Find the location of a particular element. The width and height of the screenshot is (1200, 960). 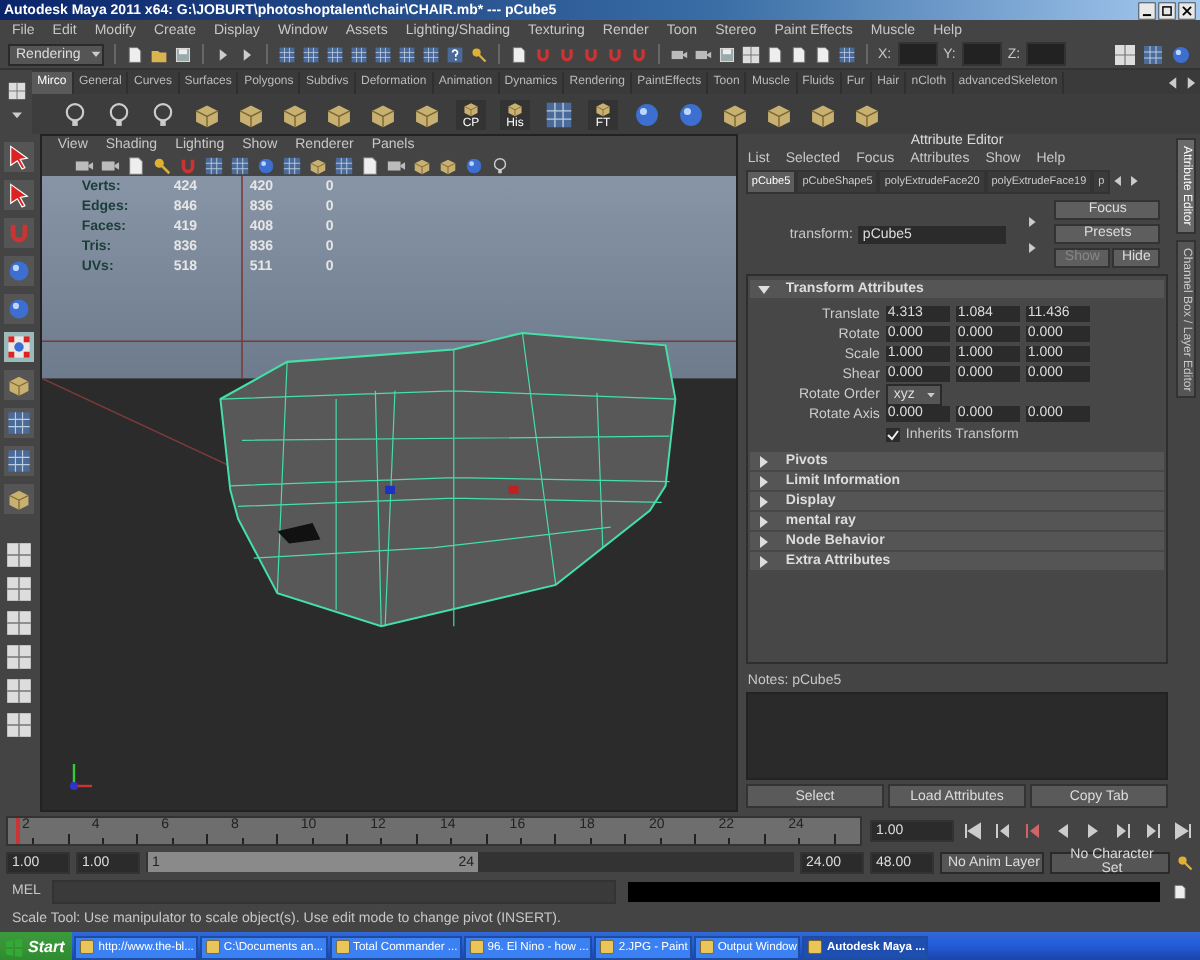

close-icon is located at coordinates (1187, 10).